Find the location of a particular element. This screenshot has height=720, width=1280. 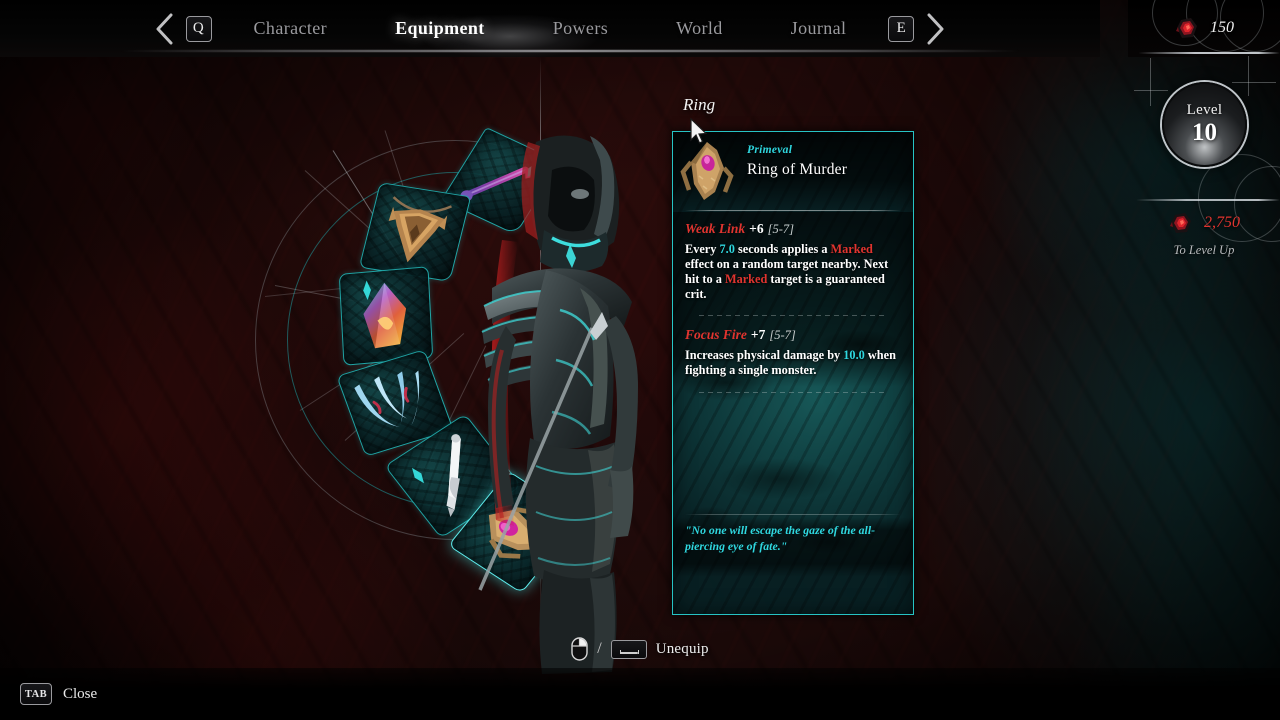

tab-powers: Powers is located at coordinates (580, 28).